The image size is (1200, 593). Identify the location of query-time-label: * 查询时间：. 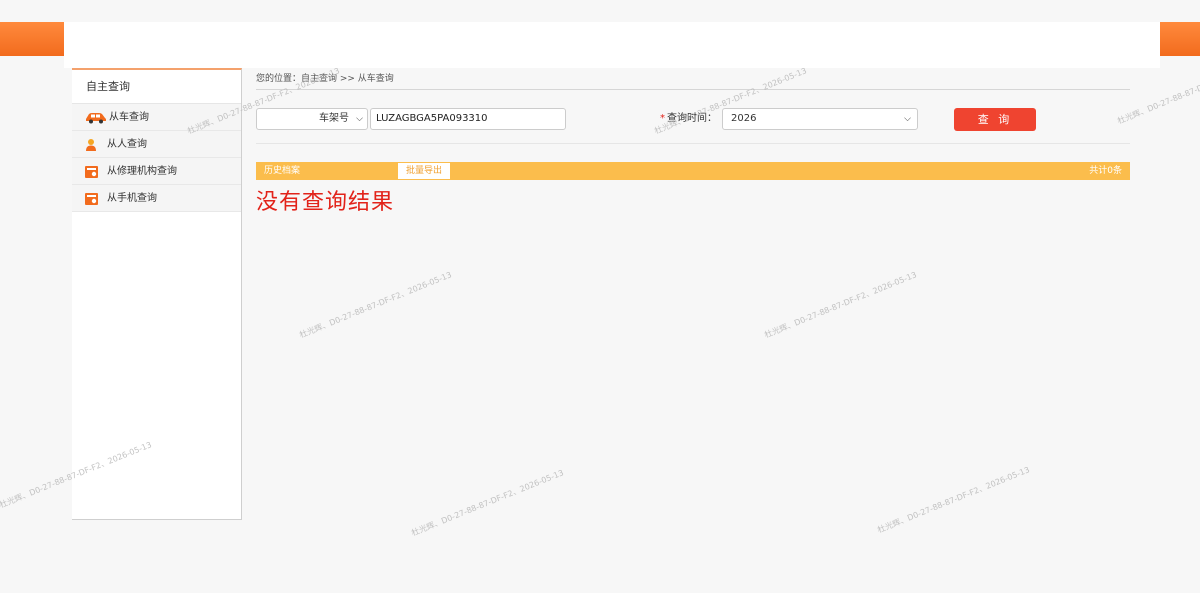
(688, 119).